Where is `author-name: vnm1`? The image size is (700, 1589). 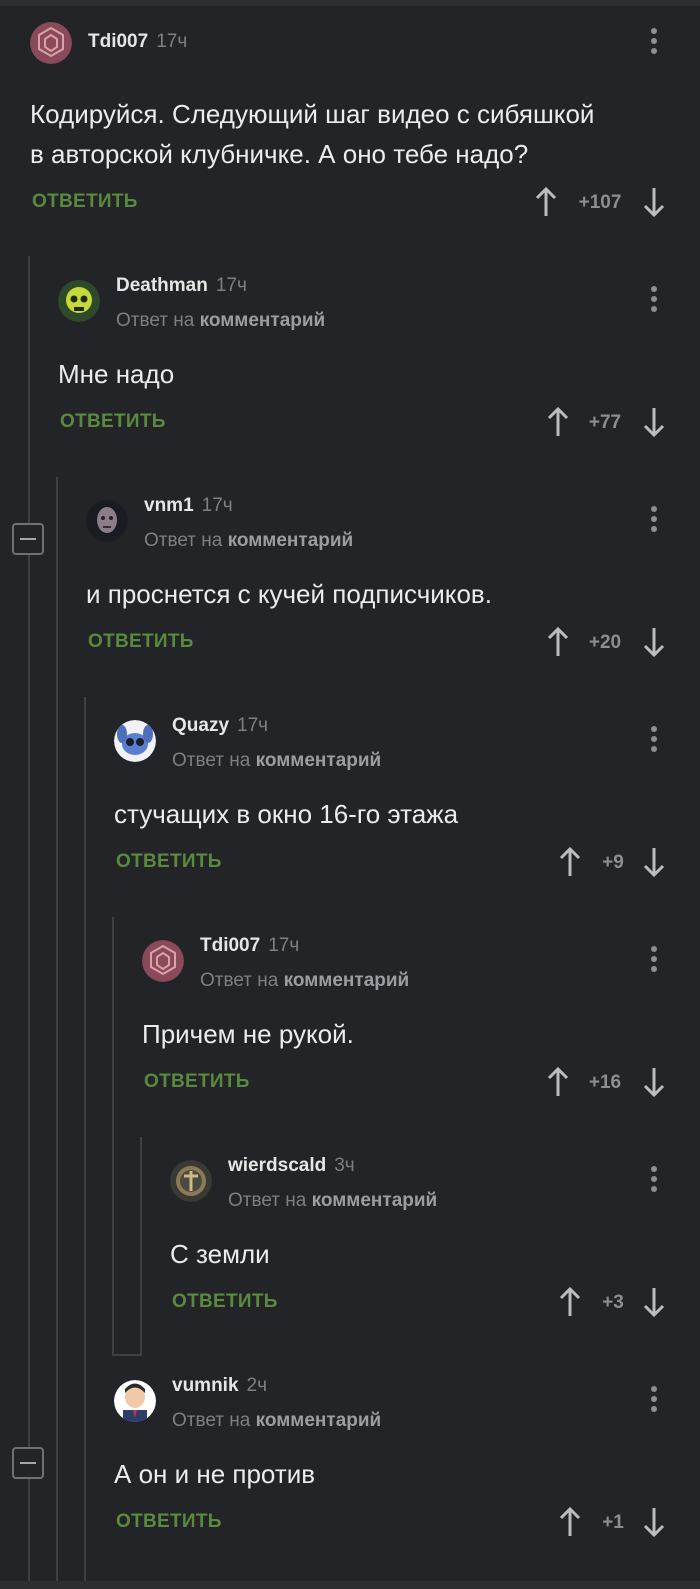 author-name: vnm1 is located at coordinates (169, 505).